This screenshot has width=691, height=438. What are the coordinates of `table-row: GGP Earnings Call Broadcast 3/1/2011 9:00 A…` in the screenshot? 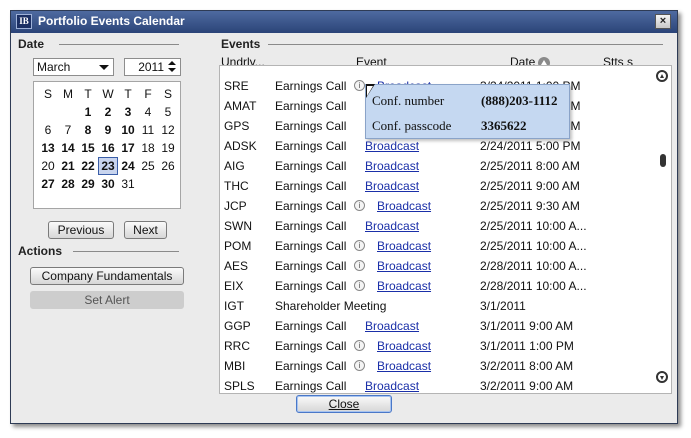 It's located at (435, 326).